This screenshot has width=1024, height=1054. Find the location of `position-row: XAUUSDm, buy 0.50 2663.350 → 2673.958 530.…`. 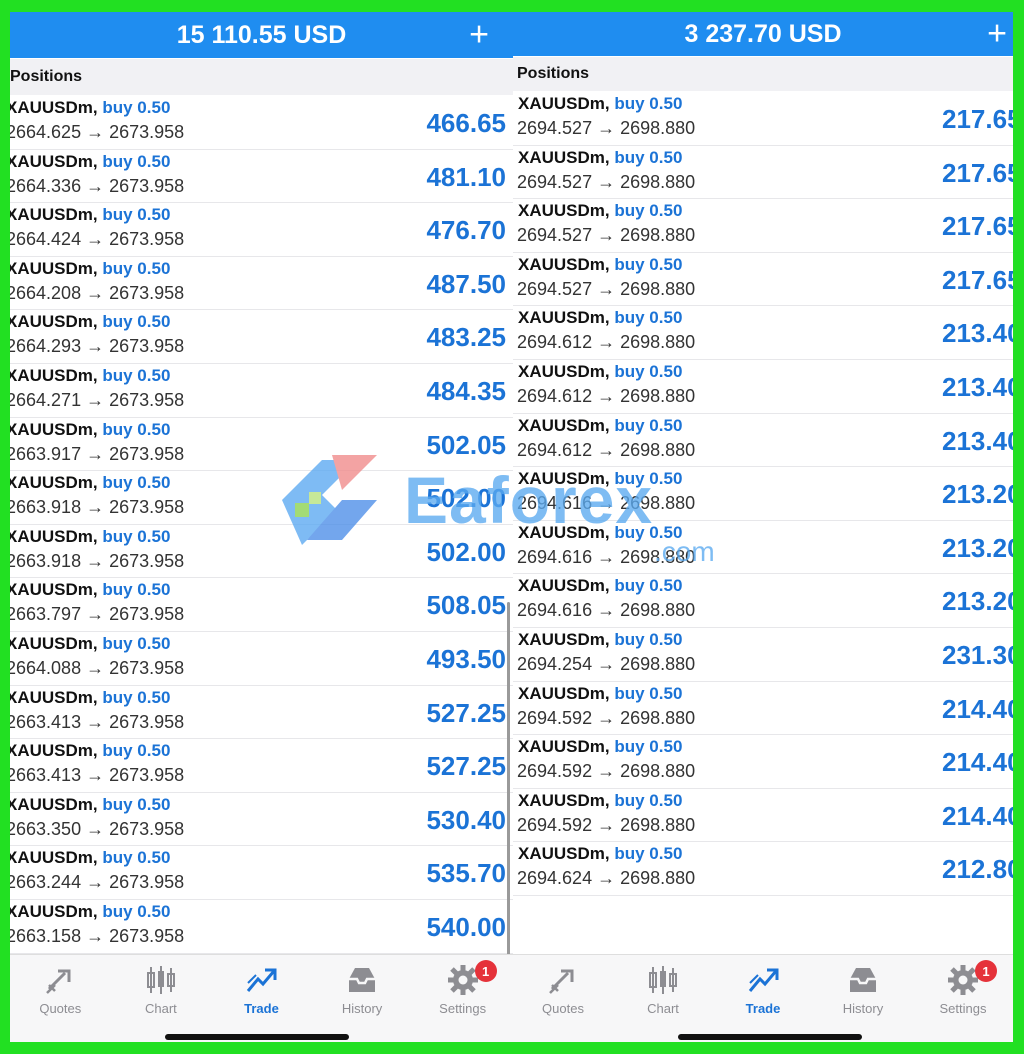

position-row: XAUUSDm, buy 0.50 2663.350 → 2673.958 530.… is located at coordinates (261, 820).